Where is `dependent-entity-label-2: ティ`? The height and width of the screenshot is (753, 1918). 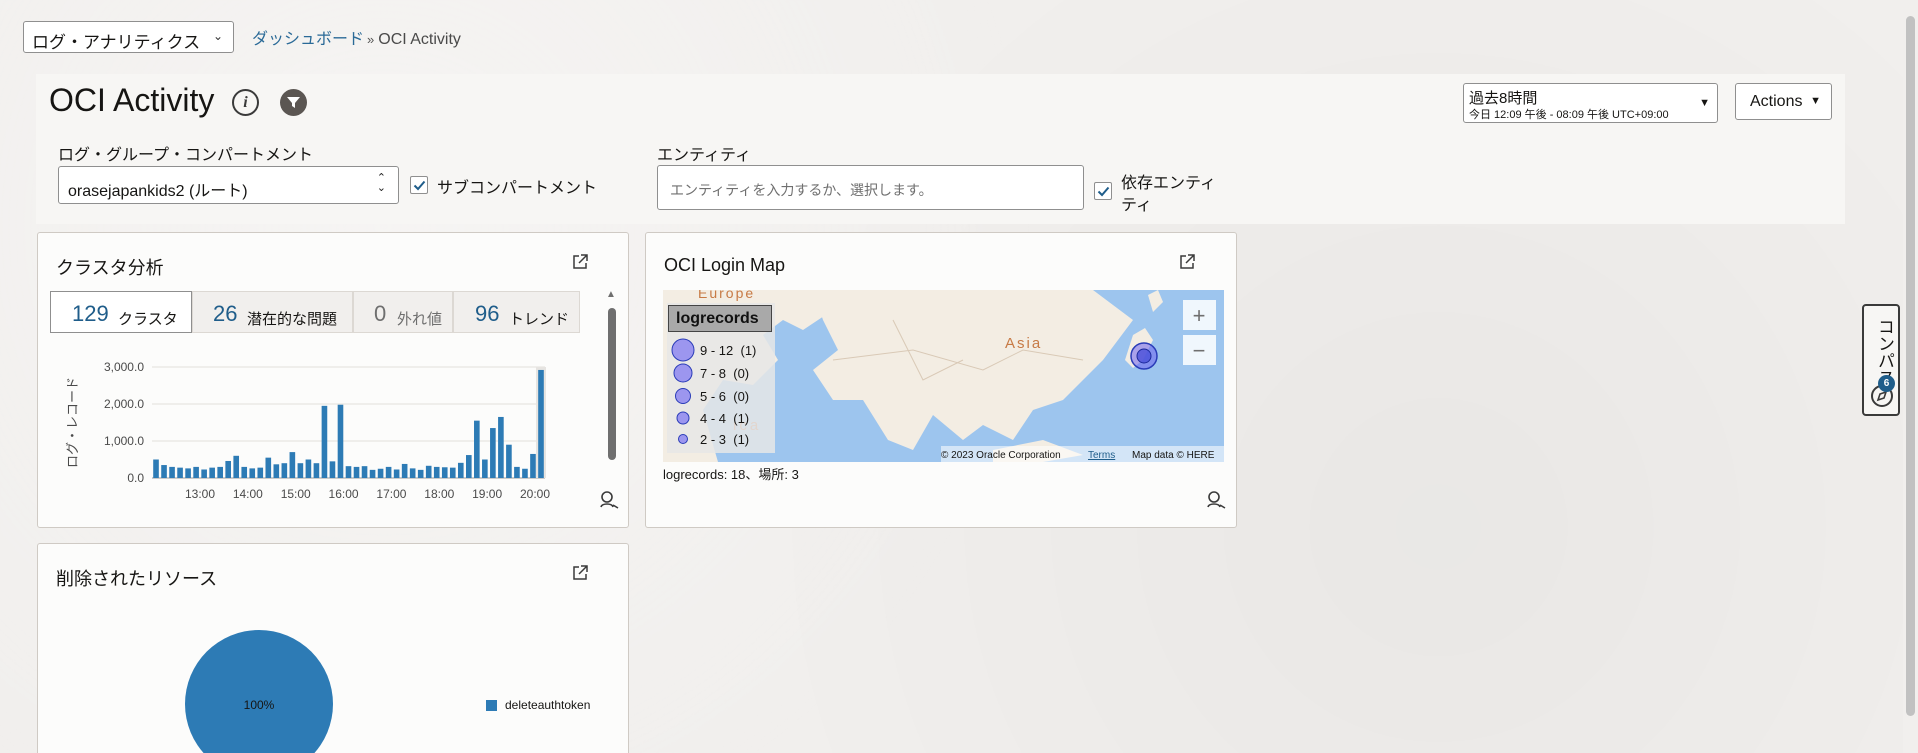
dependent-entity-label-2: ティ is located at coordinates (1137, 205).